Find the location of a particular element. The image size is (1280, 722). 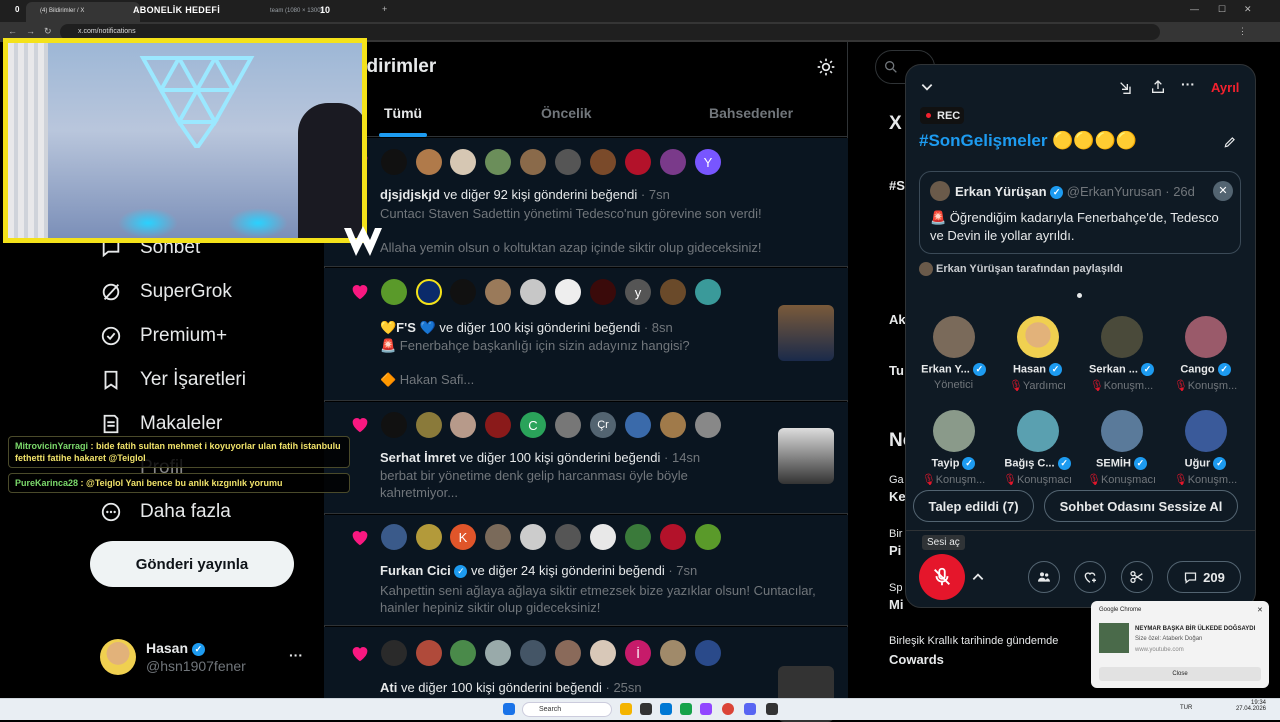

trend-snippet: Ke is located at coordinates (897, 496).